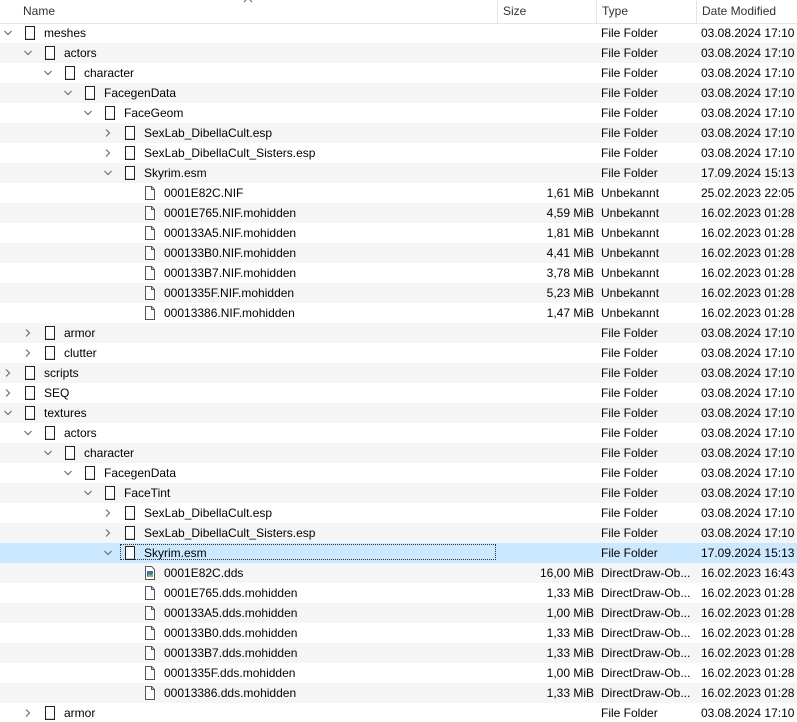 This screenshot has width=797, height=722. I want to click on column-header-name: Name, so click(258, 11).